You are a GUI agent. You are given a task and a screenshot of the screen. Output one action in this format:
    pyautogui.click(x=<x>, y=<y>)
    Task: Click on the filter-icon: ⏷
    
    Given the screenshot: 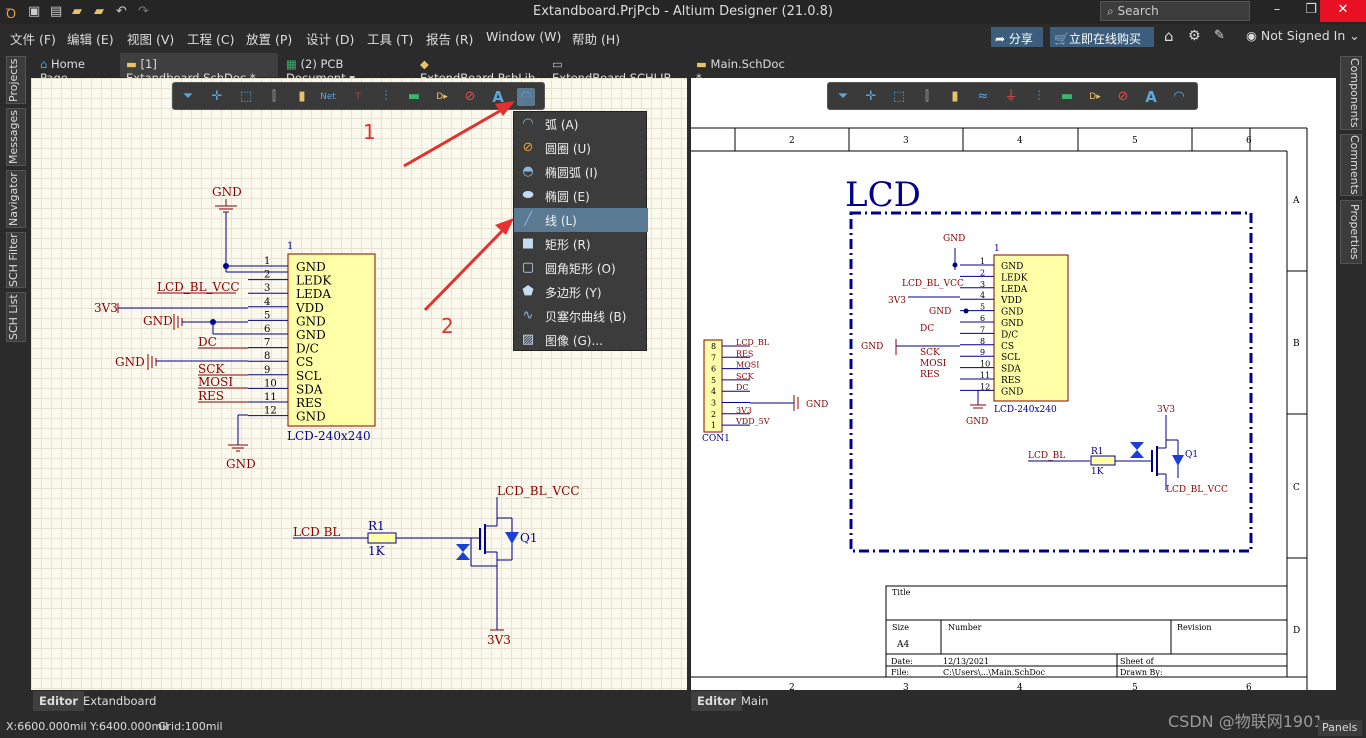 What is the action you would take?
    pyautogui.click(x=843, y=97)
    